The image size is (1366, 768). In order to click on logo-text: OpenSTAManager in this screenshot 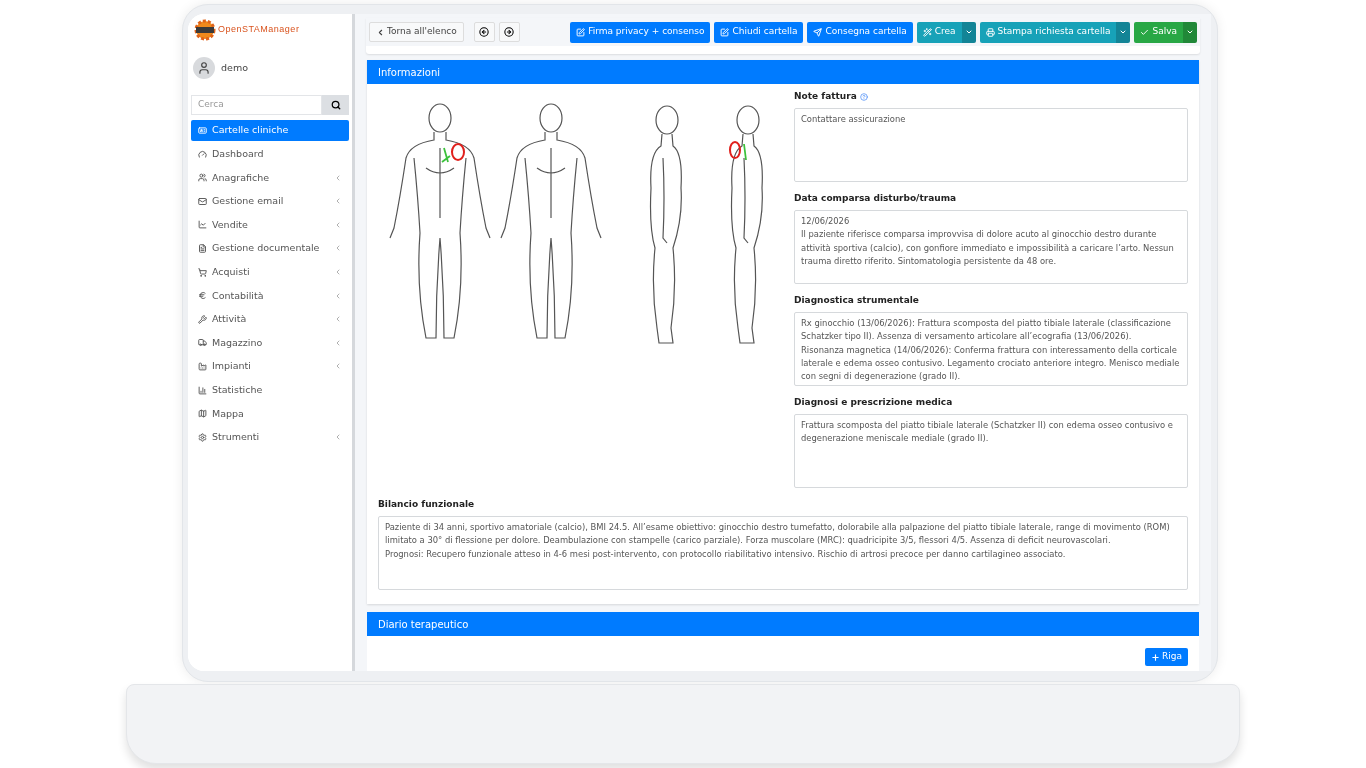, I will do `click(259, 30)`.